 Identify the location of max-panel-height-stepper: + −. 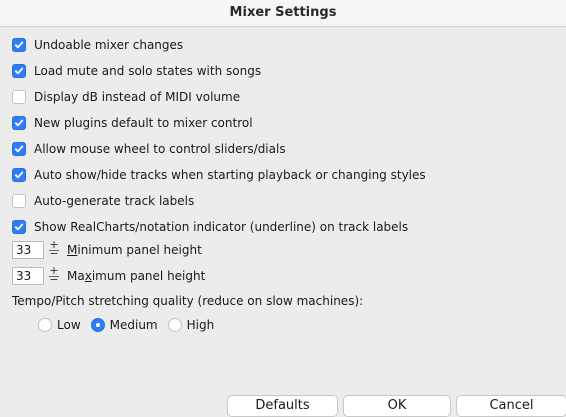
(54, 275).